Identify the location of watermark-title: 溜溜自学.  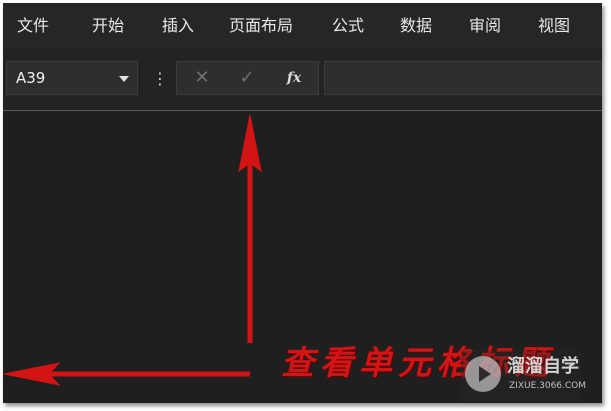
(543, 366).